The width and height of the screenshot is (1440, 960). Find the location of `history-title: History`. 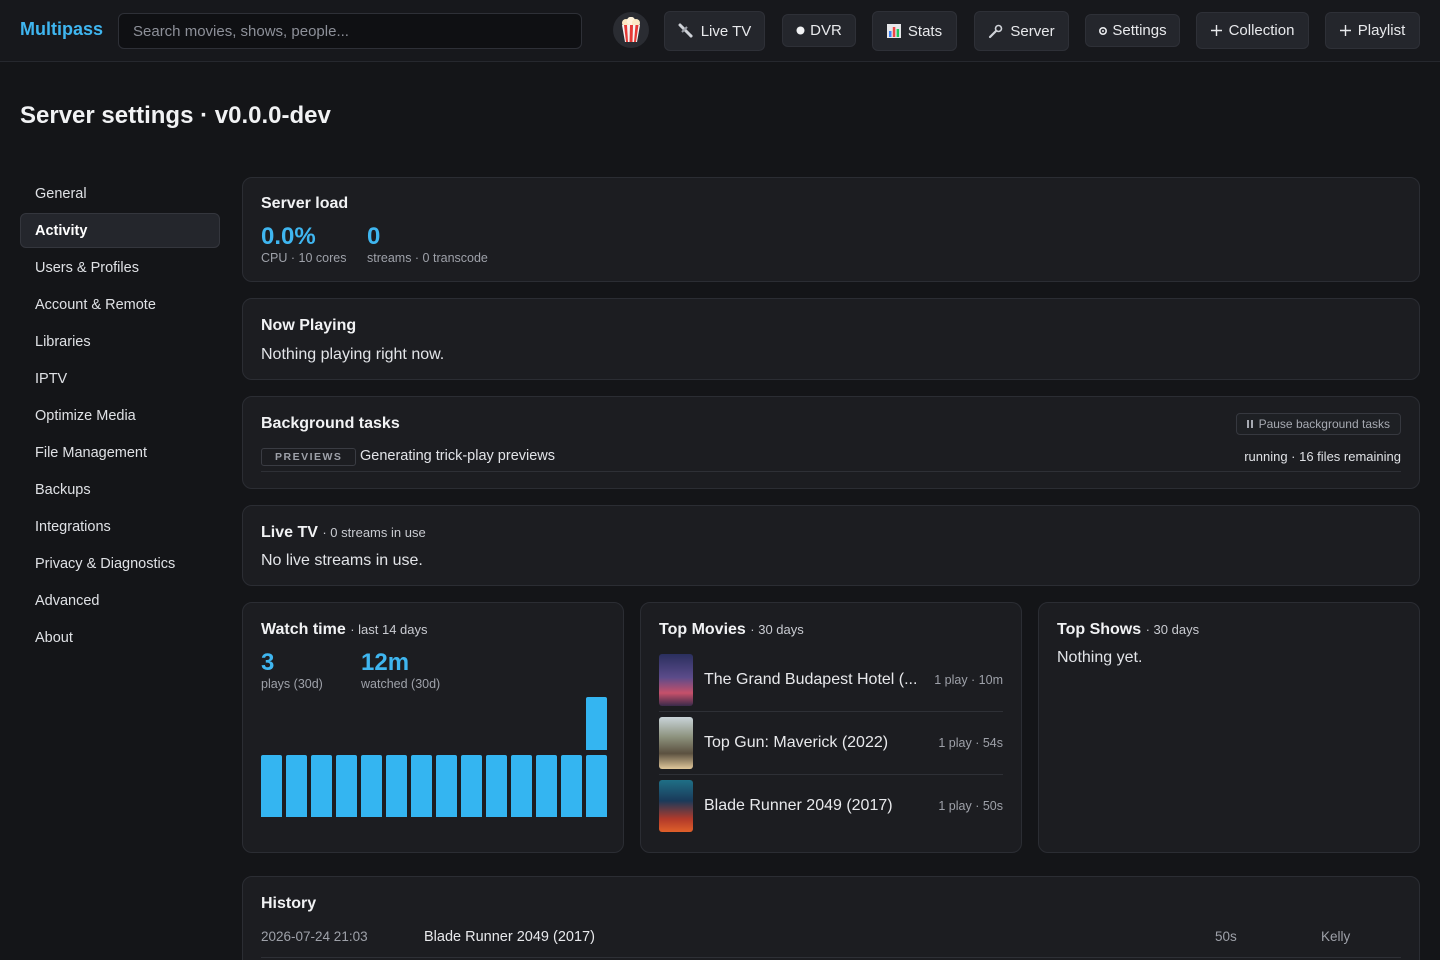

history-title: History is located at coordinates (289, 903).